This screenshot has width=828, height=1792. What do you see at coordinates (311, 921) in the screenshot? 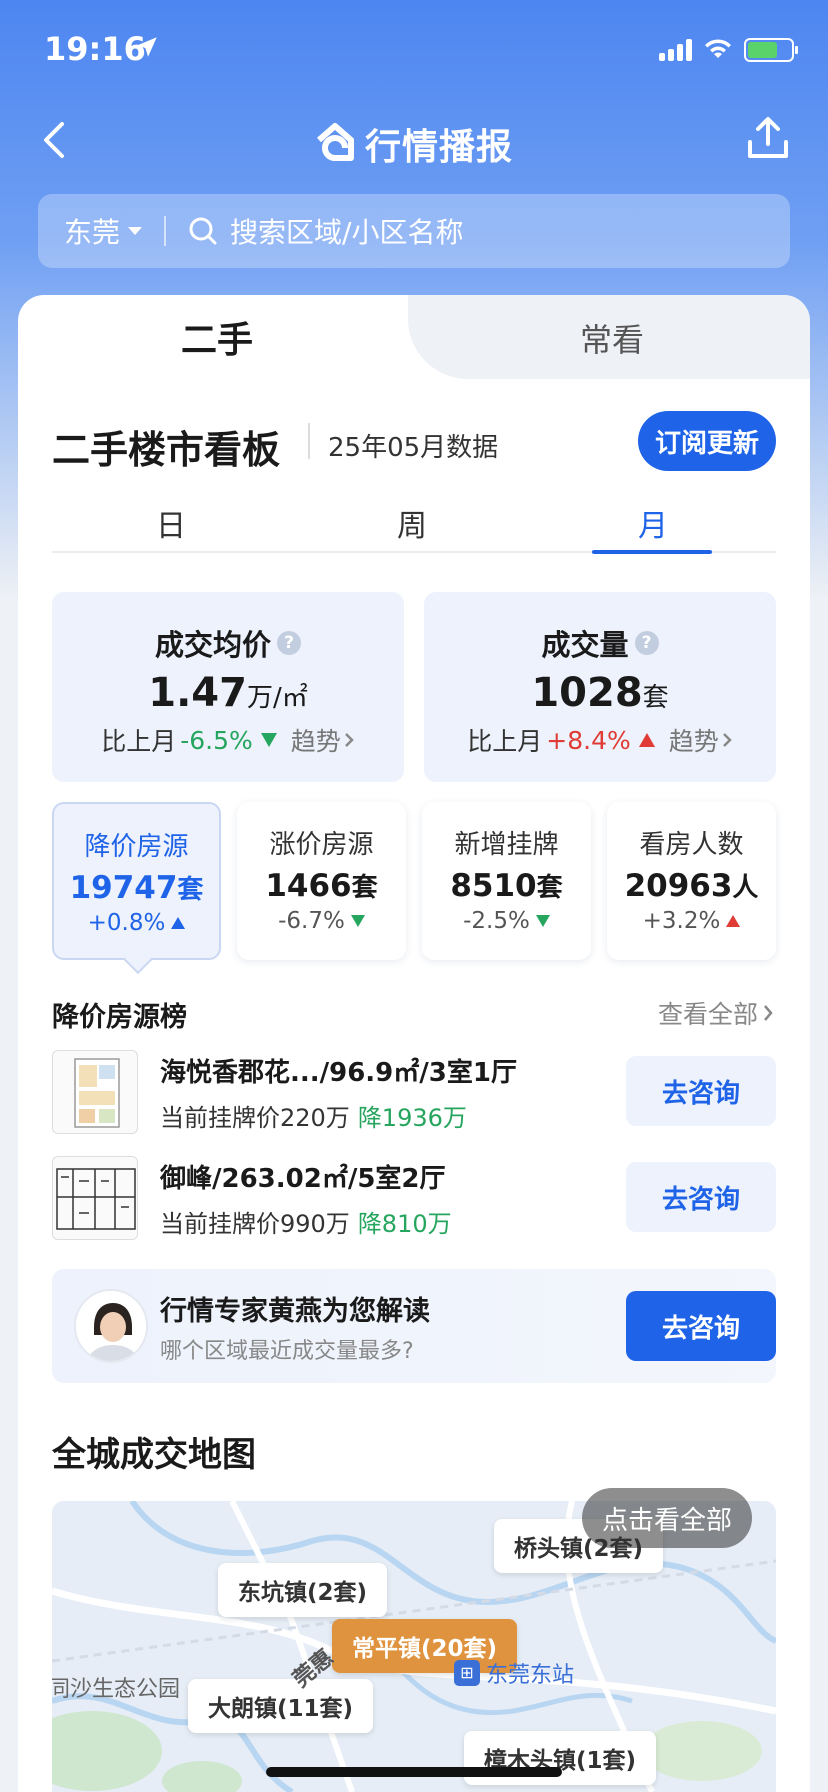
I see `mini-change-value: -6.7%` at bounding box center [311, 921].